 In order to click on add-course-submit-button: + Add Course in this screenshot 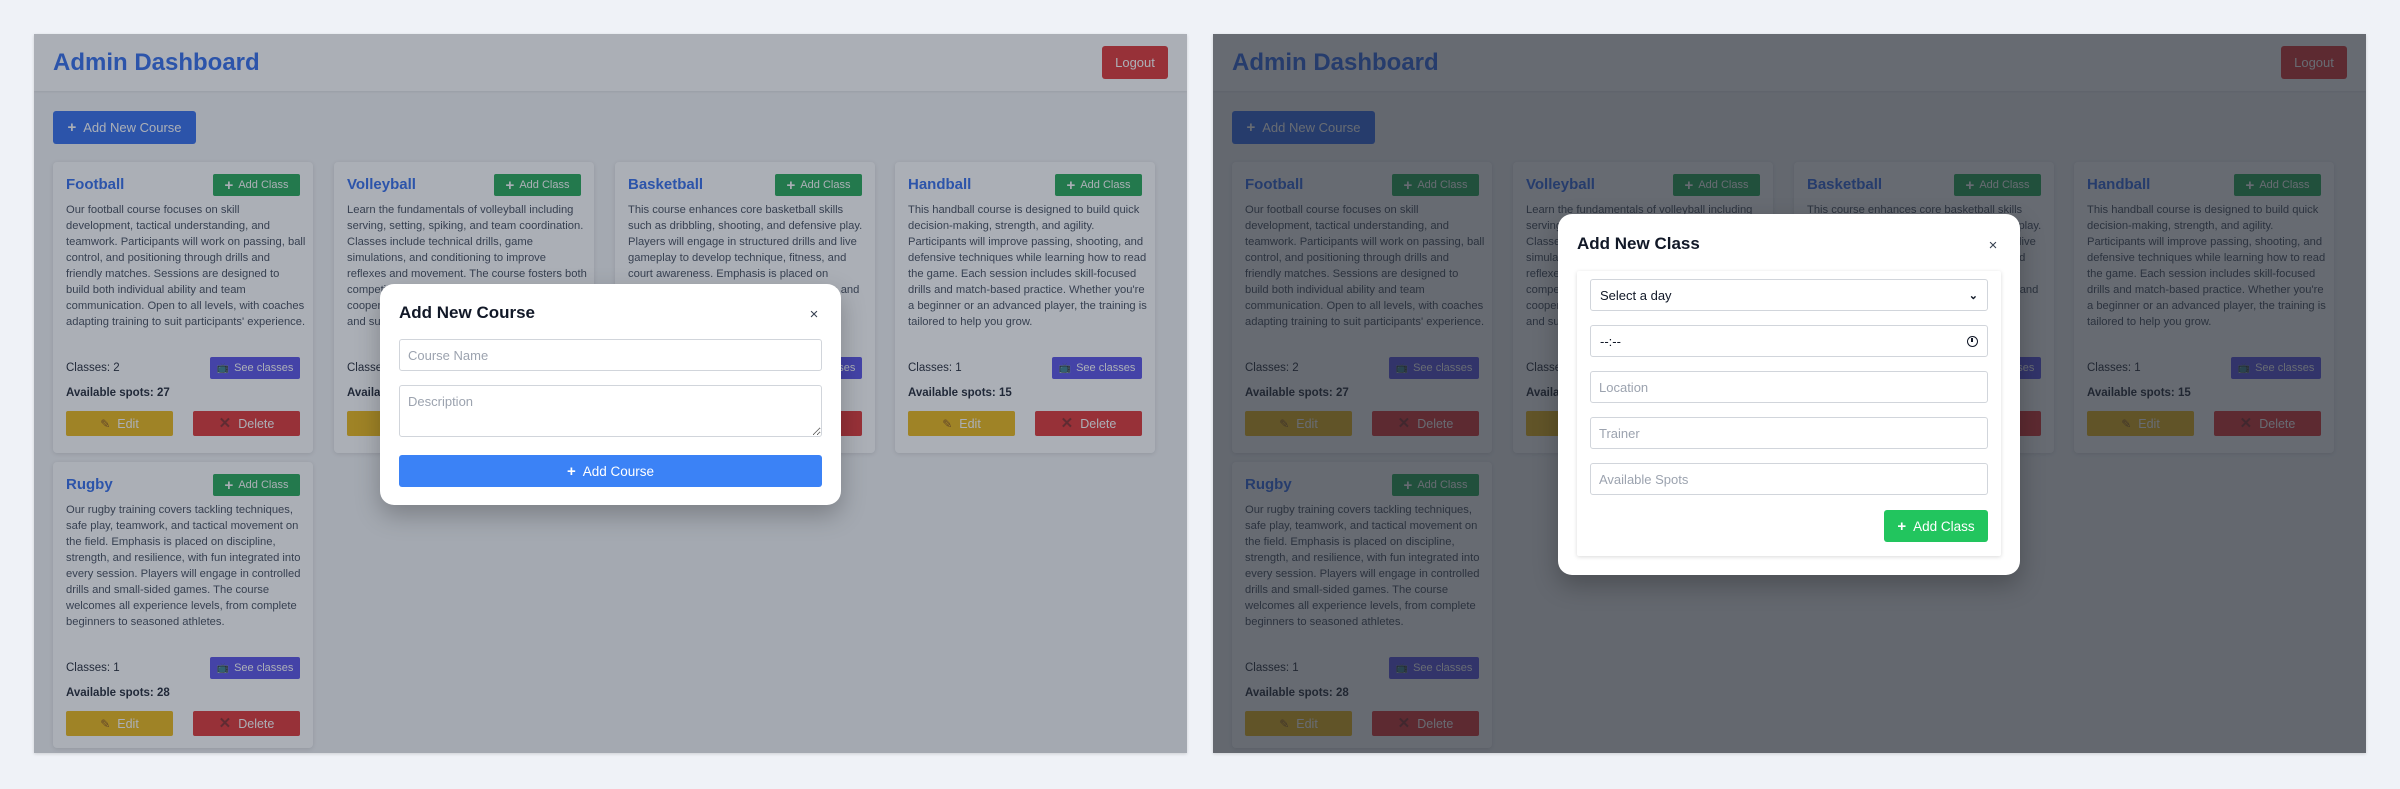, I will do `click(610, 471)`.